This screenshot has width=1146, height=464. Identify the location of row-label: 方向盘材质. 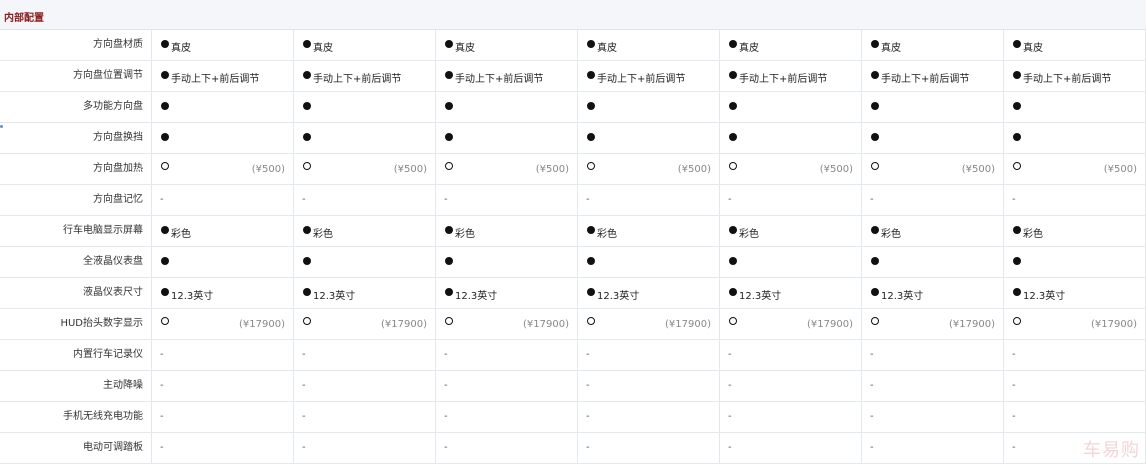
(76, 45).